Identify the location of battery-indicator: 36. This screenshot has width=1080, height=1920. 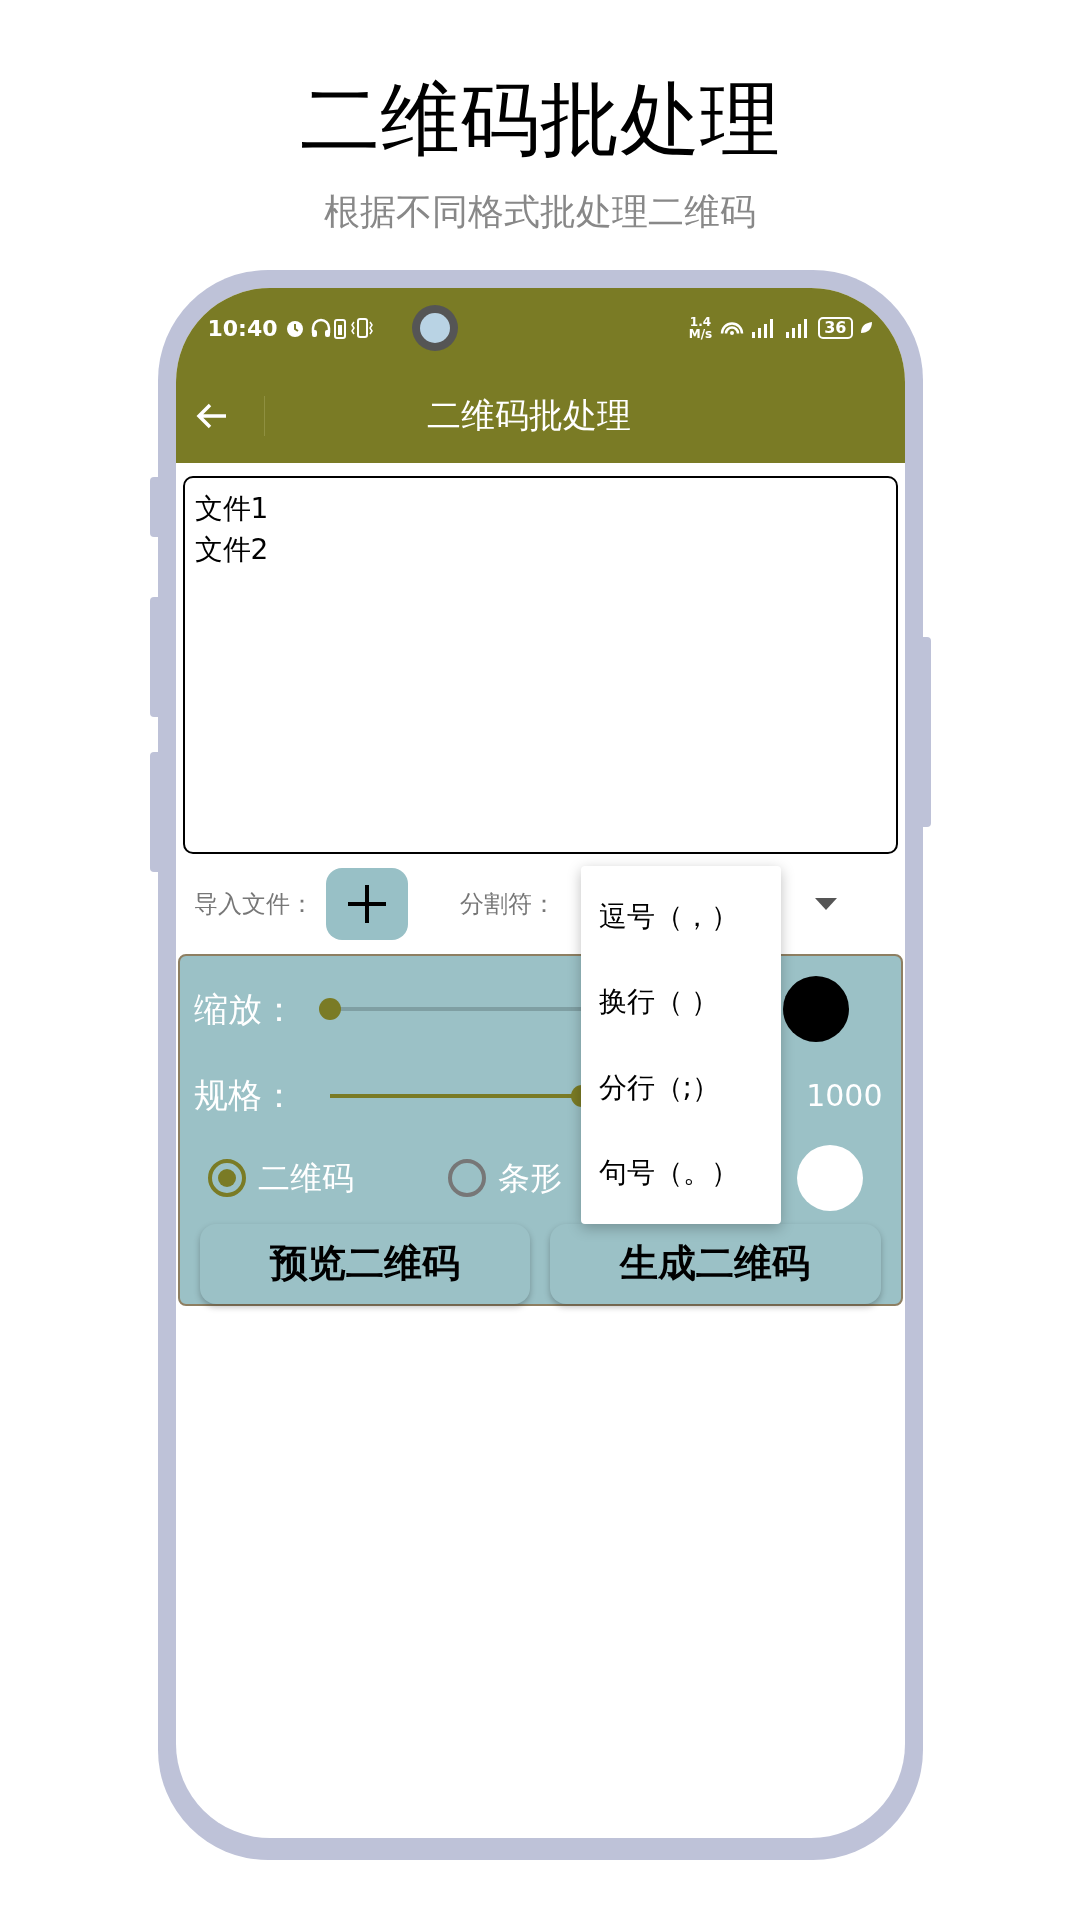
(835, 328).